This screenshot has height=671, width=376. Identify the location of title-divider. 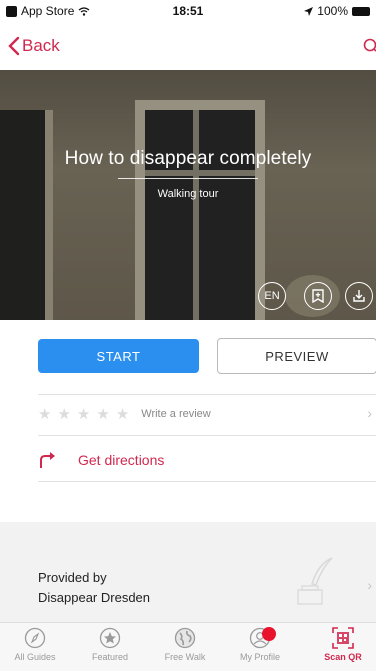
(188, 178).